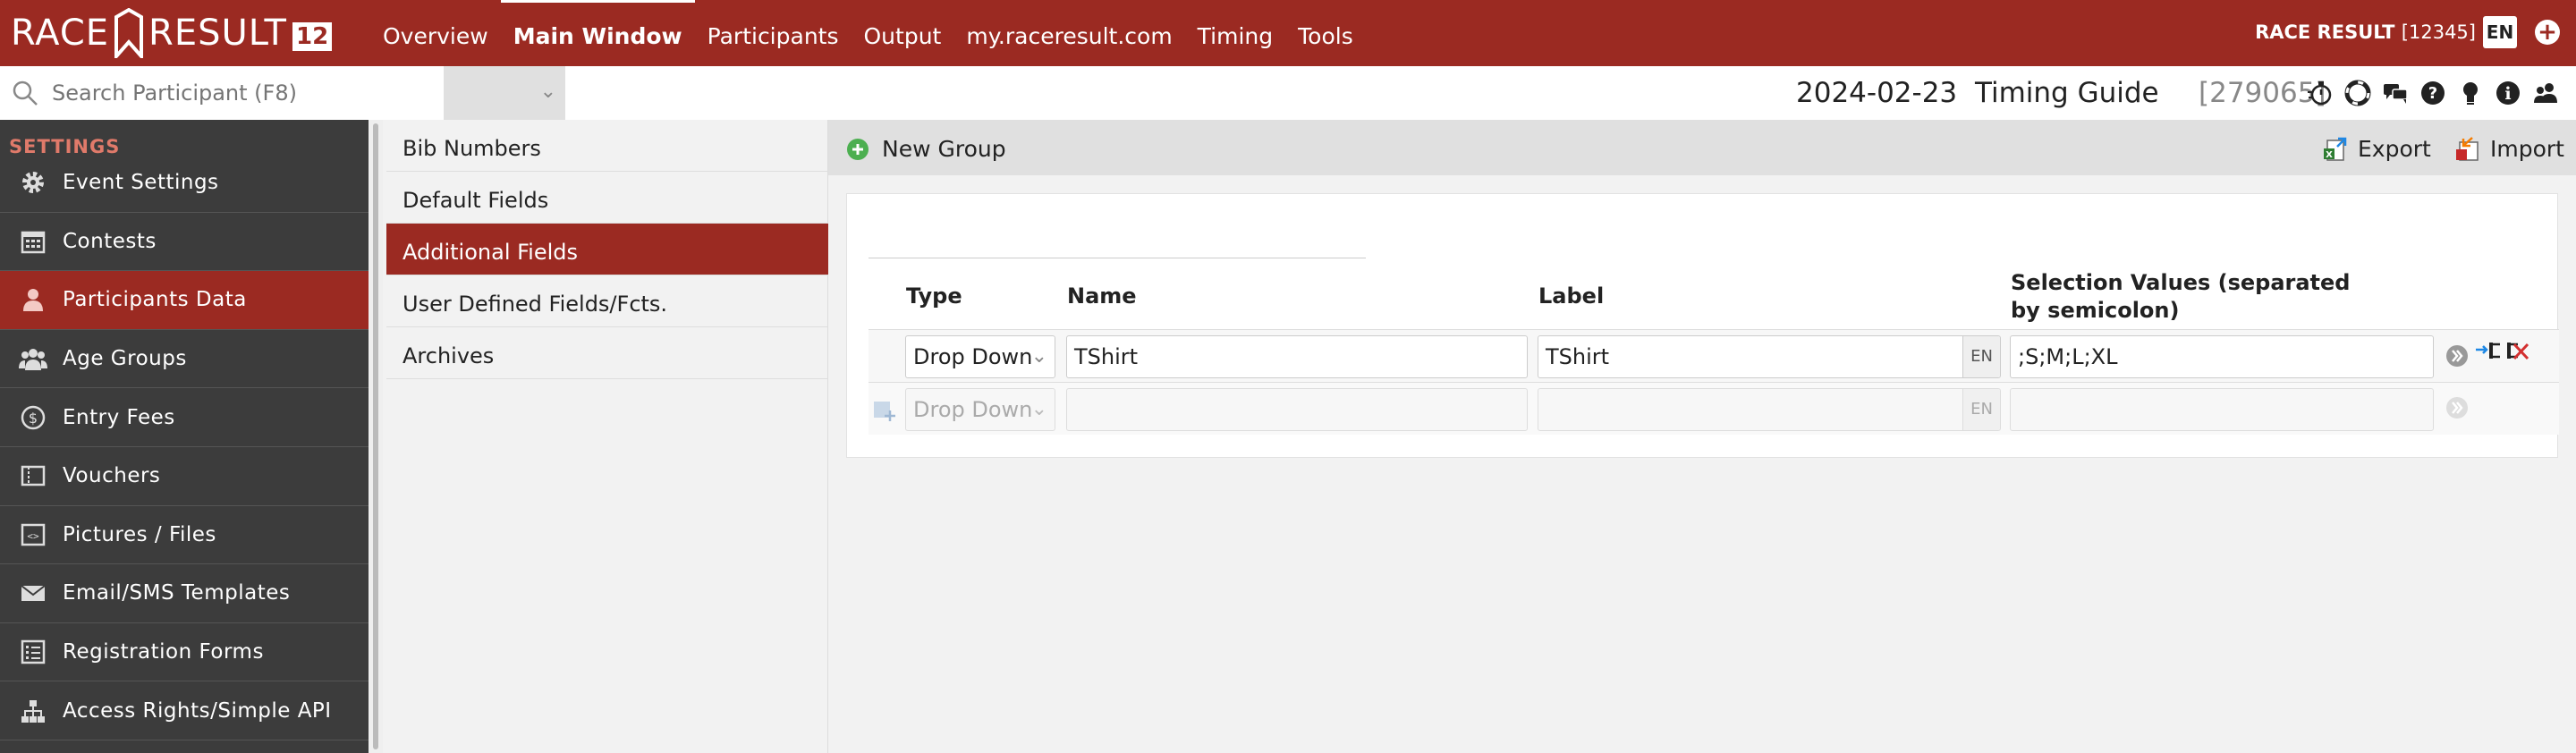 The height and width of the screenshot is (753, 2576). Describe the element at coordinates (33, 711) in the screenshot. I see `hierarchy-icon` at that location.